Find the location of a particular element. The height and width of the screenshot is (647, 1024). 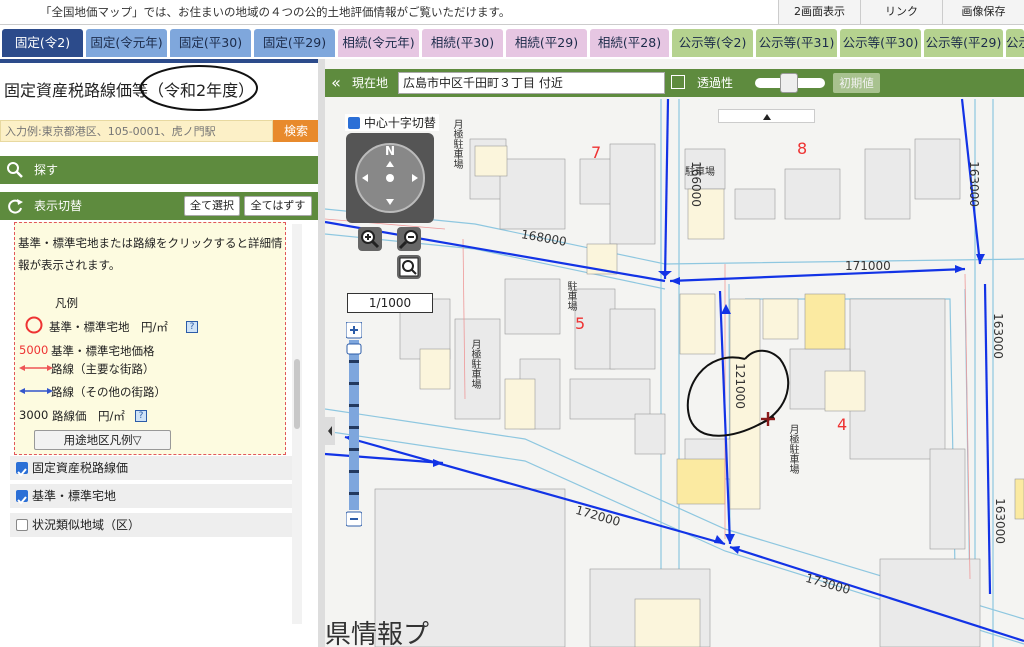

check-label: 状況類似地域（区） is located at coordinates (86, 525).